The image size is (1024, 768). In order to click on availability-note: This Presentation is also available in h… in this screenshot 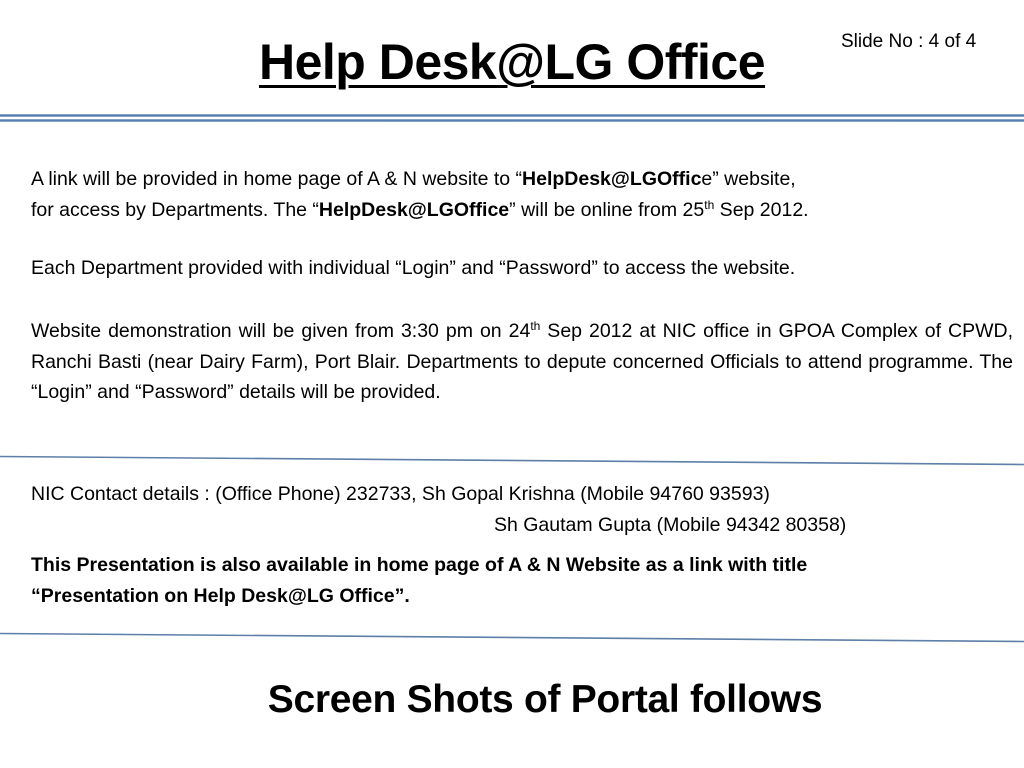, I will do `click(522, 580)`.